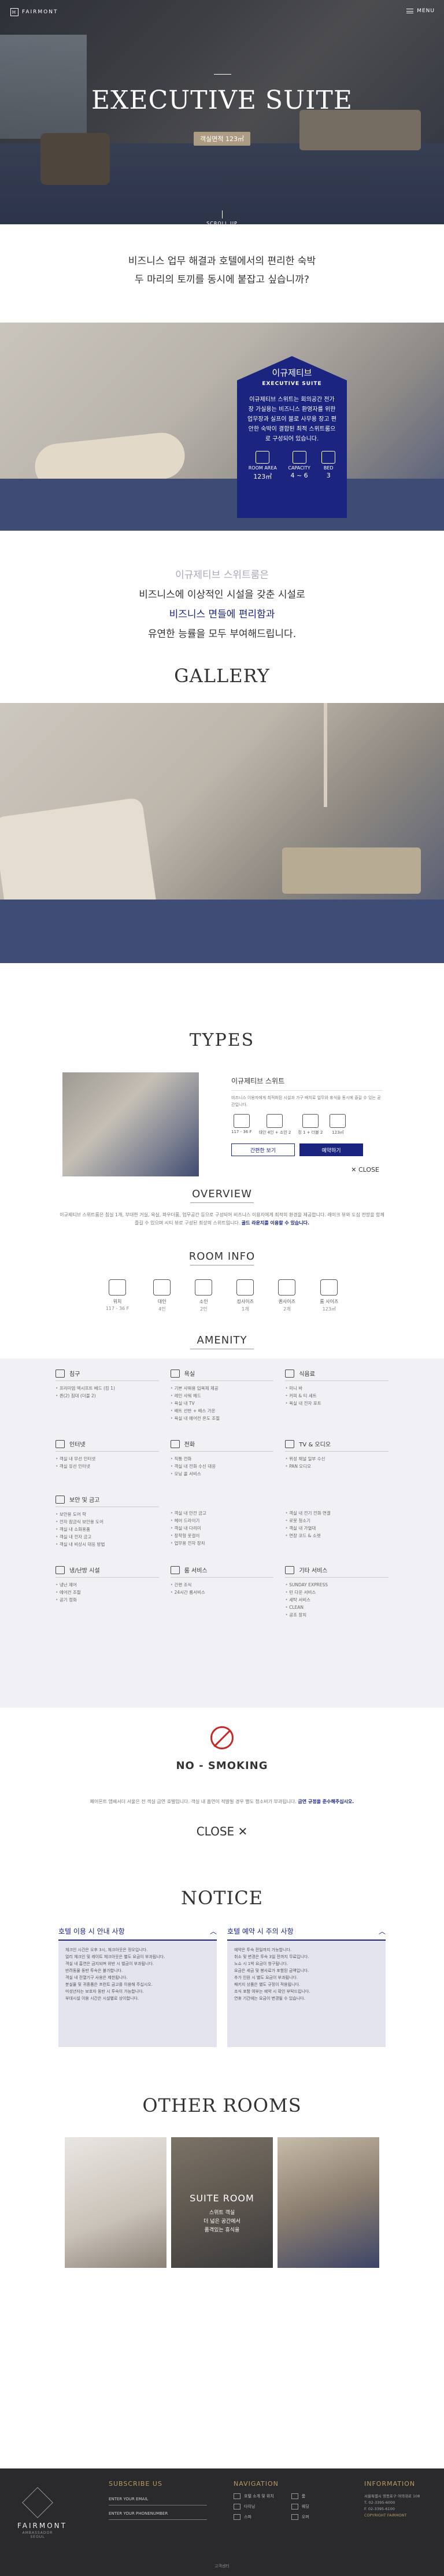 Image resolution: width=444 pixels, height=2576 pixels. I want to click on footer-nav-item: 오퍼, so click(311, 2517).